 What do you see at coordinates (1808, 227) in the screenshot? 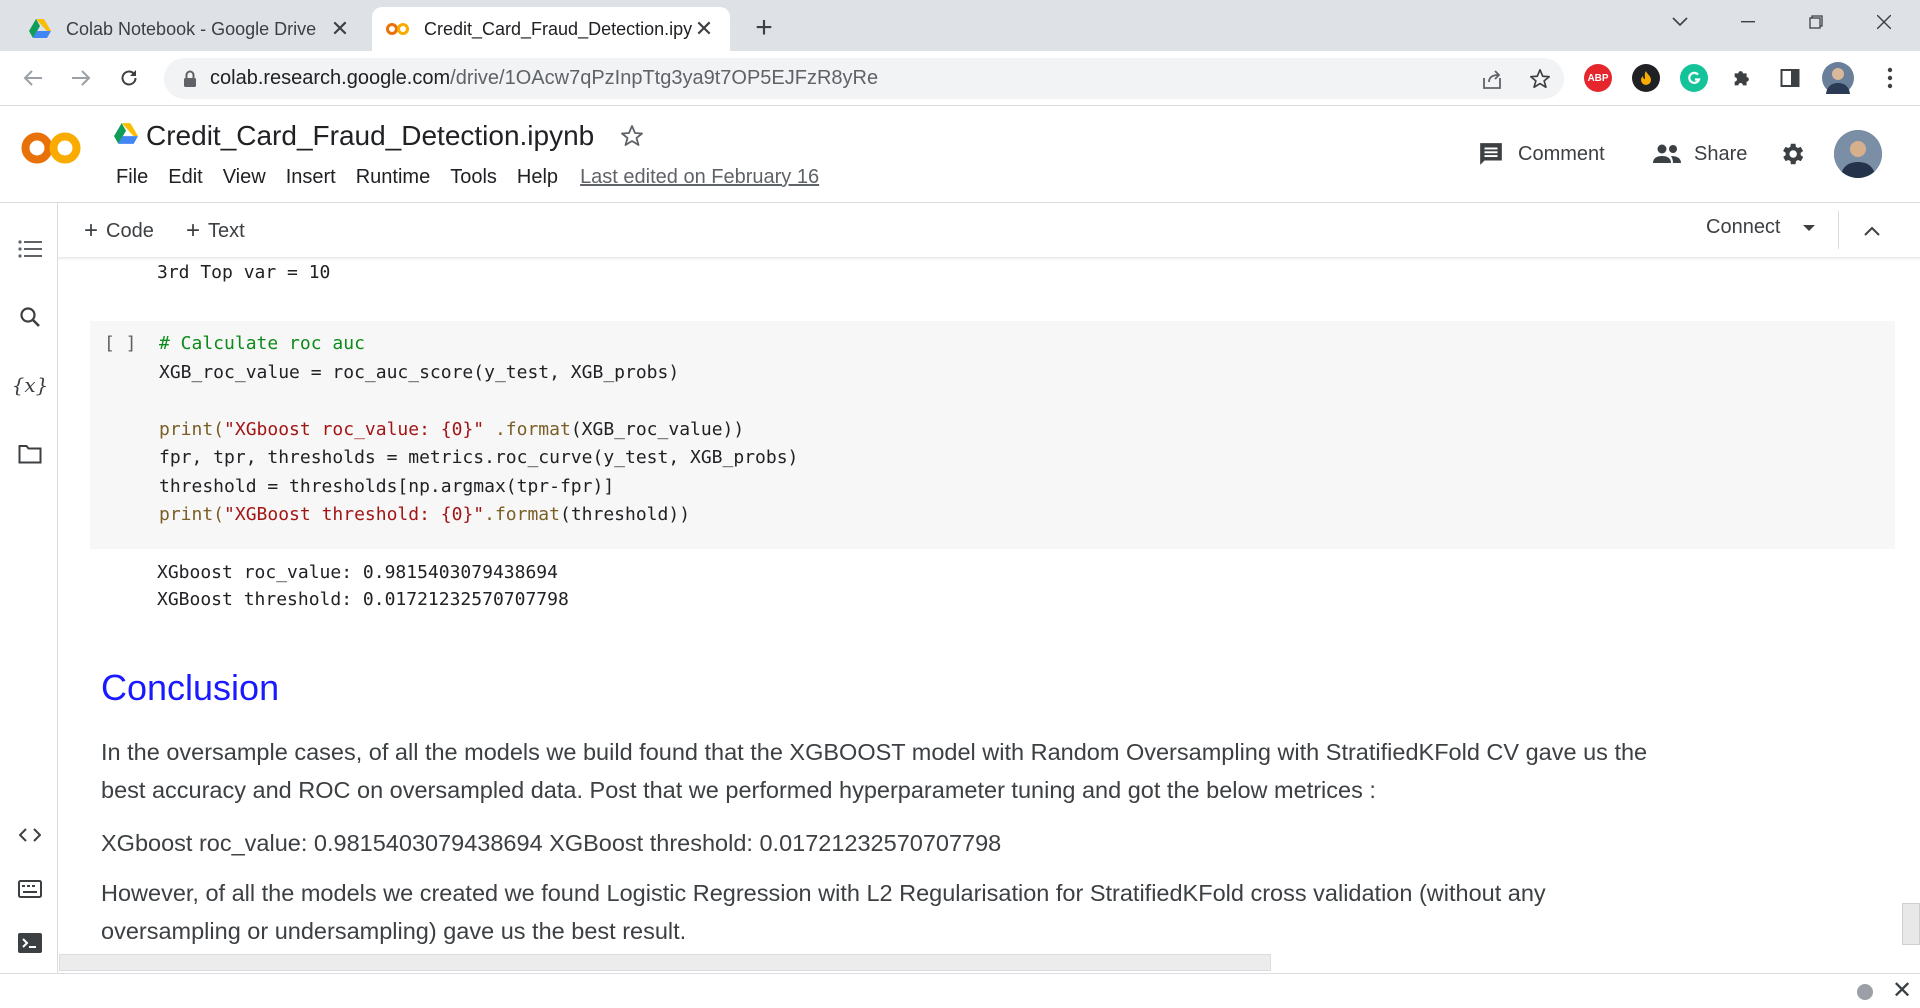
I see `dropdown-caret-icon` at bounding box center [1808, 227].